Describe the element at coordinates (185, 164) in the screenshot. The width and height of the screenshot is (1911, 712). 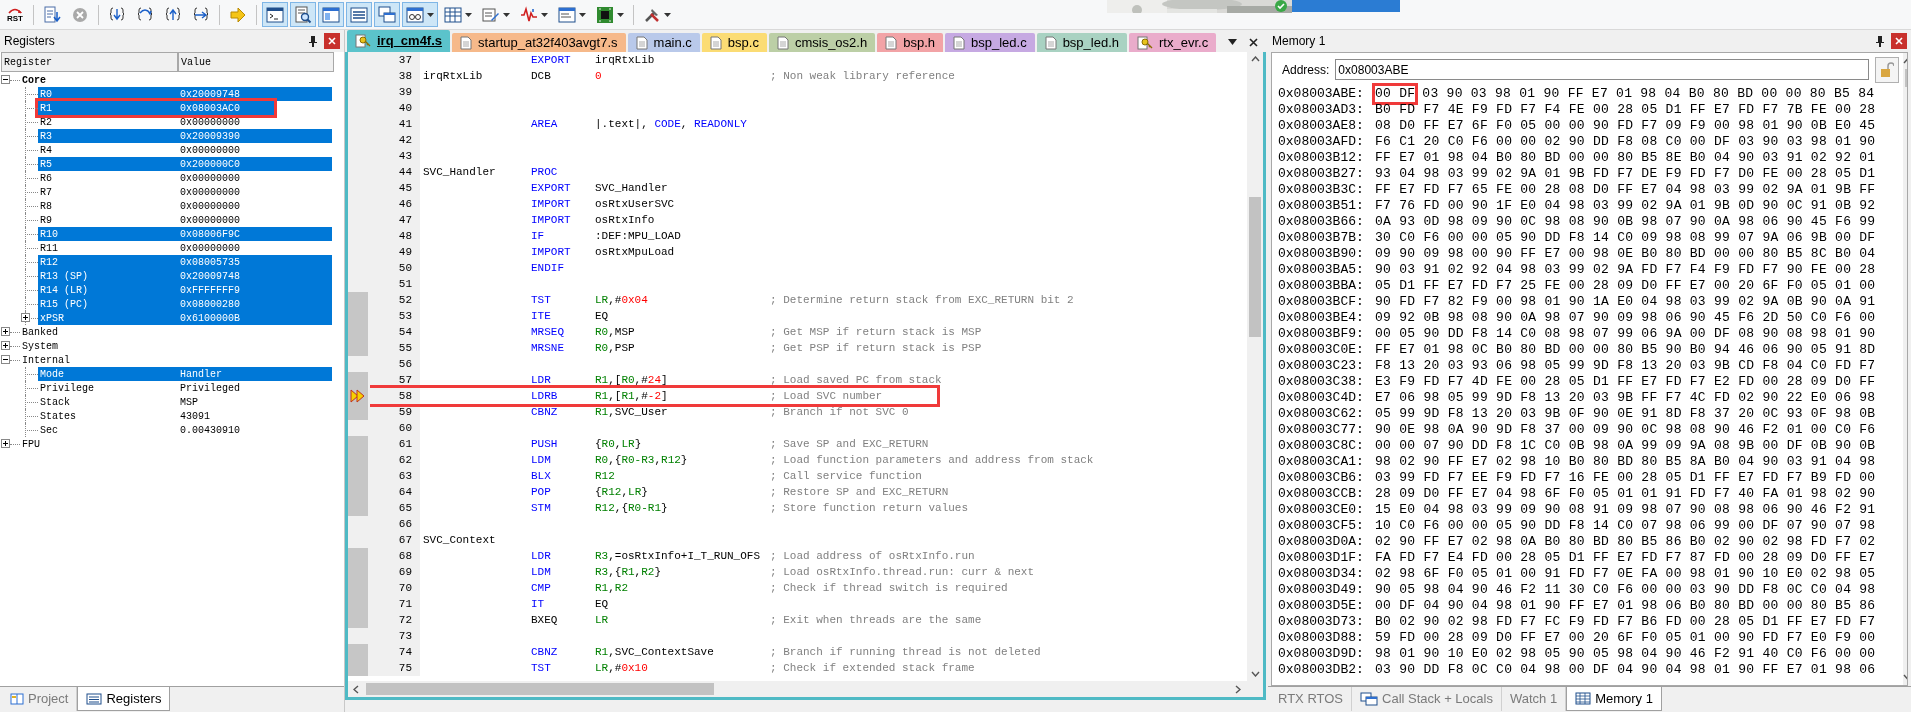
I see `register-row: R5 0x200000C0` at that location.